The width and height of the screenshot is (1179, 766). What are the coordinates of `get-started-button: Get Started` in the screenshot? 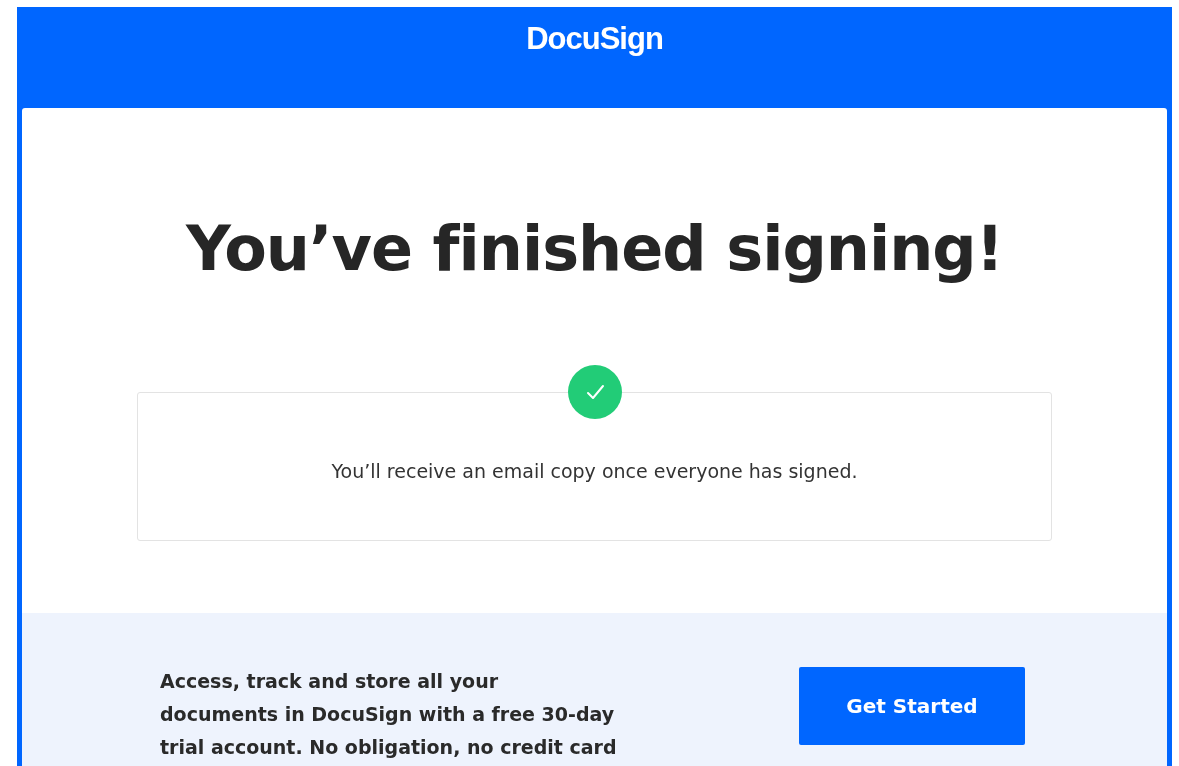 It's located at (912, 706).